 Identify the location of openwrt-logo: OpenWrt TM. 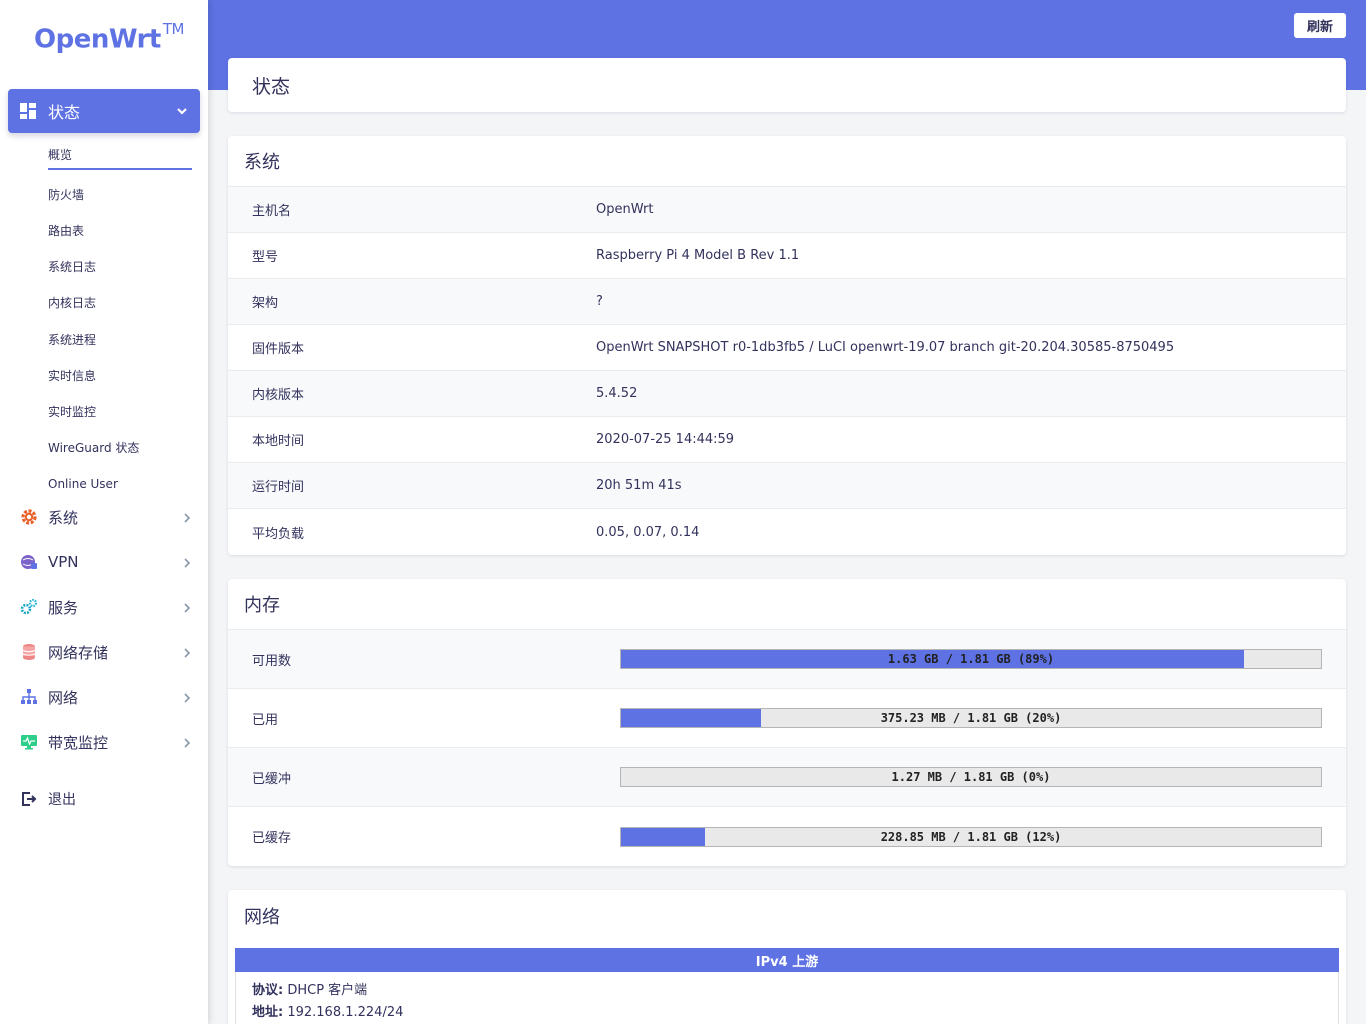
(109, 37).